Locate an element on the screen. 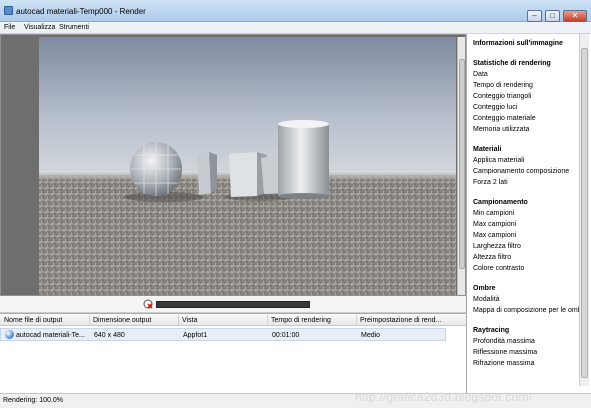 Image resolution: width=591 pixels, height=408 pixels. column-header-tempo: Tempo di rendering is located at coordinates (301, 320).